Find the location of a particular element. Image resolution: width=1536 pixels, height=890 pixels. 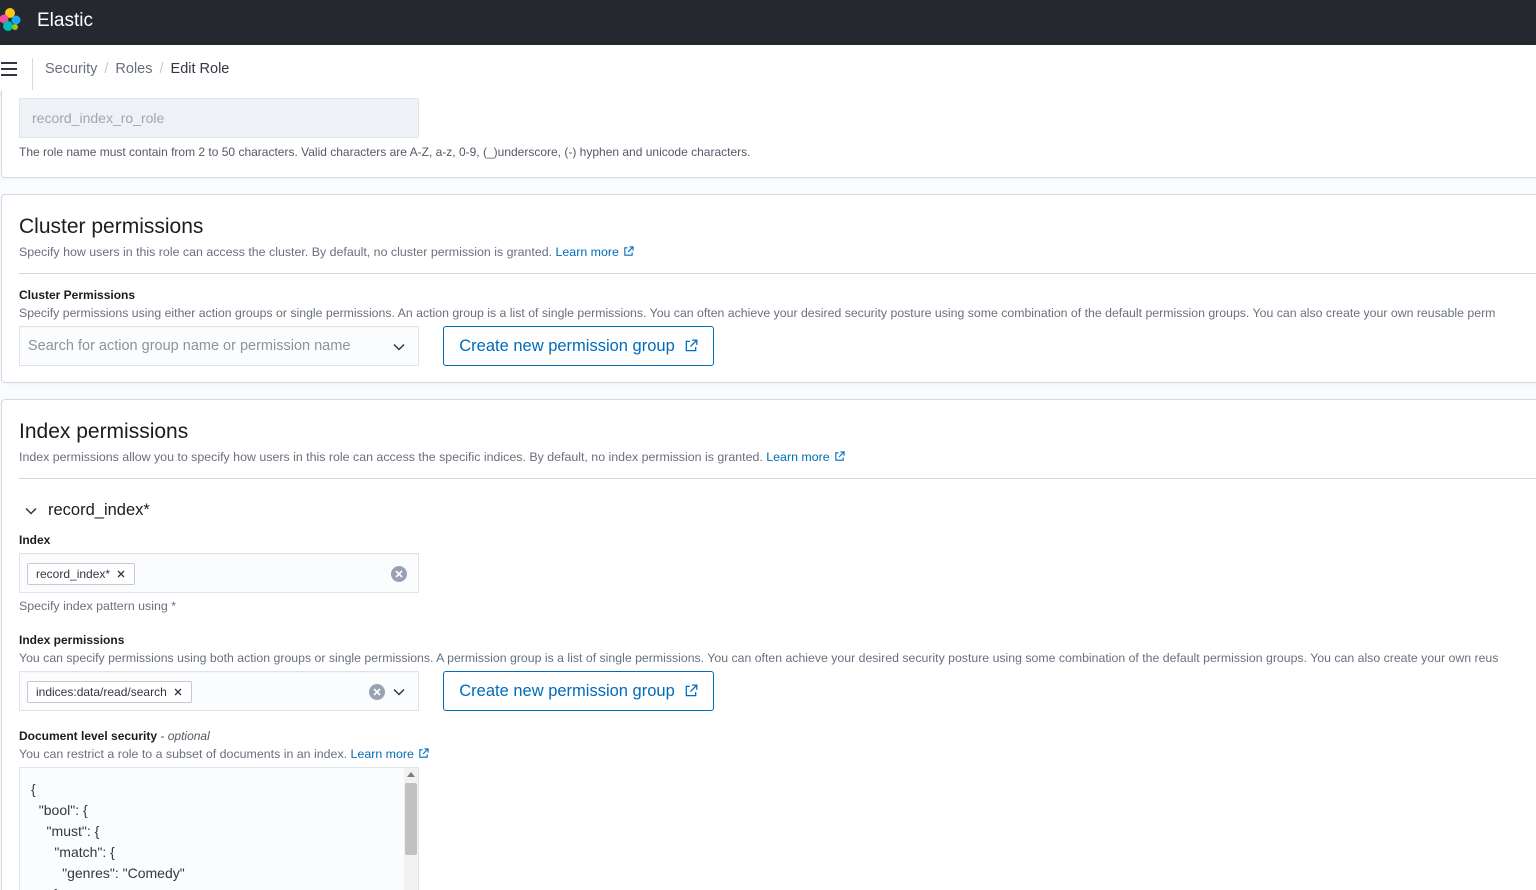

index-permission-pill: indices:data/read/search is located at coordinates (109, 692).